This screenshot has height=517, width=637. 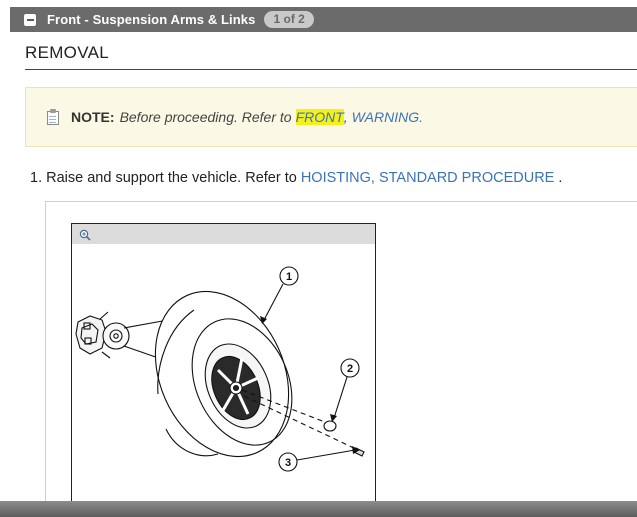 I want to click on collapse-icon, so click(x=30, y=19).